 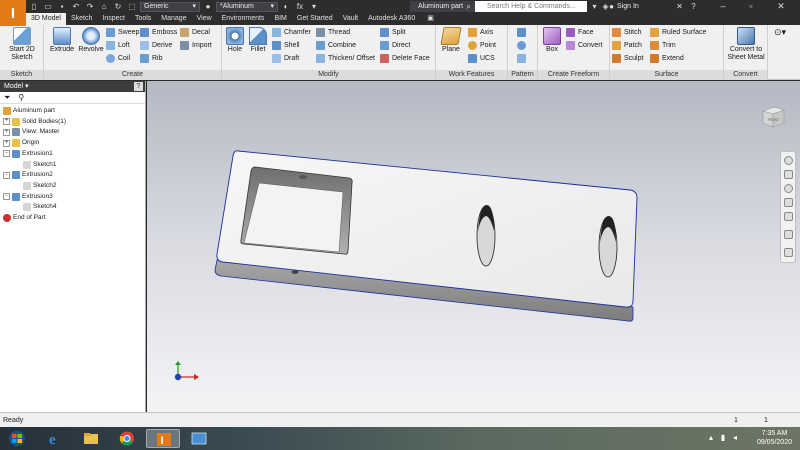 I want to click on browser-header: Model ▾ ?, so click(x=72, y=86).